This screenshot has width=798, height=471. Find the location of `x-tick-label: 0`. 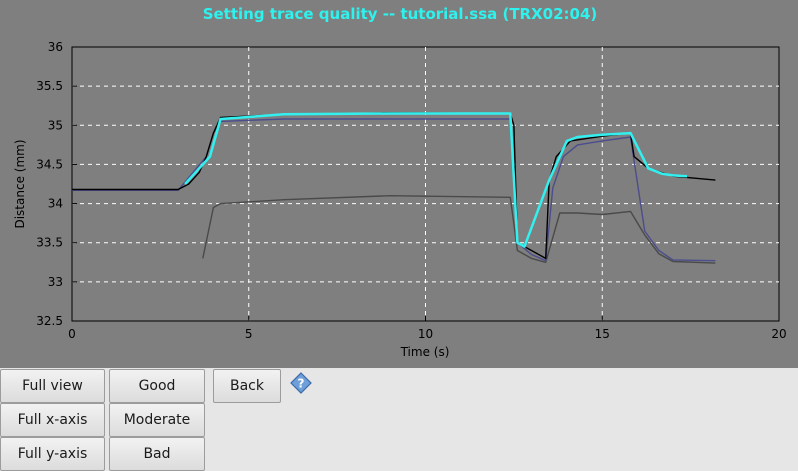

x-tick-label: 0 is located at coordinates (72, 334).